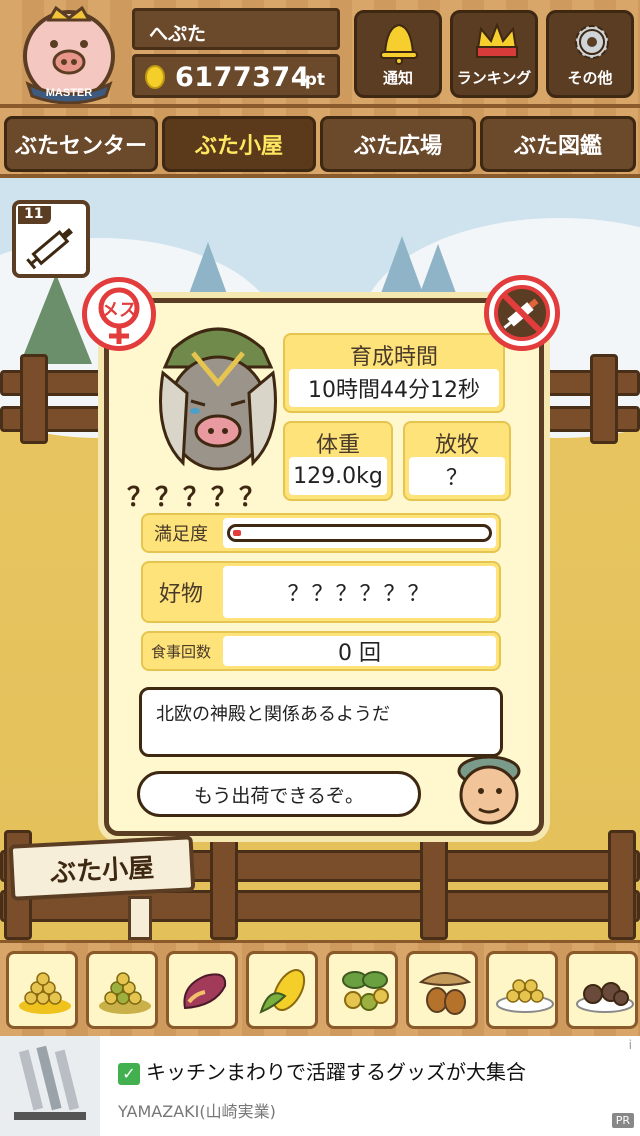 The height and width of the screenshot is (1136, 640). I want to click on ad-pr-badge: PR, so click(622, 1120).